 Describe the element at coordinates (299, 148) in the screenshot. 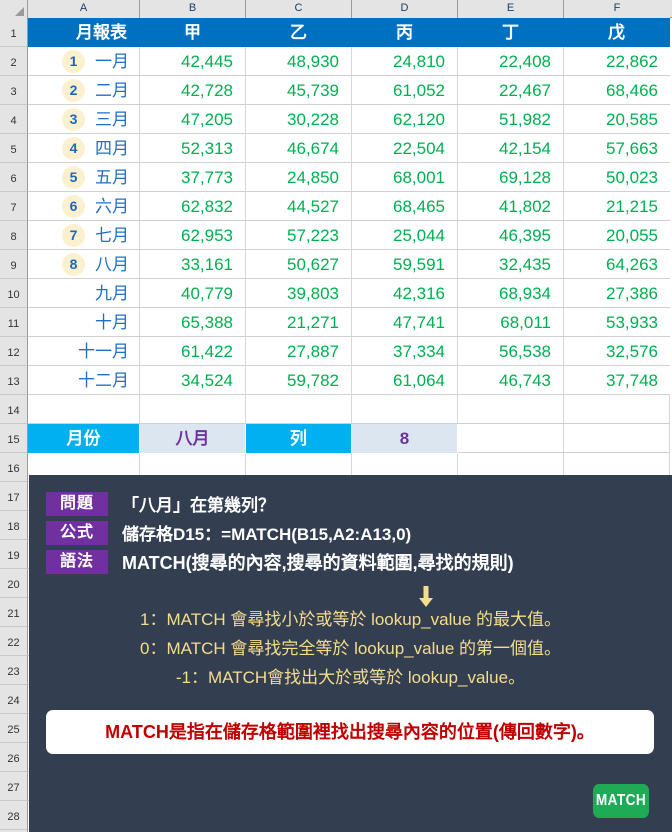

I see `cell-C5: 46,674` at that location.